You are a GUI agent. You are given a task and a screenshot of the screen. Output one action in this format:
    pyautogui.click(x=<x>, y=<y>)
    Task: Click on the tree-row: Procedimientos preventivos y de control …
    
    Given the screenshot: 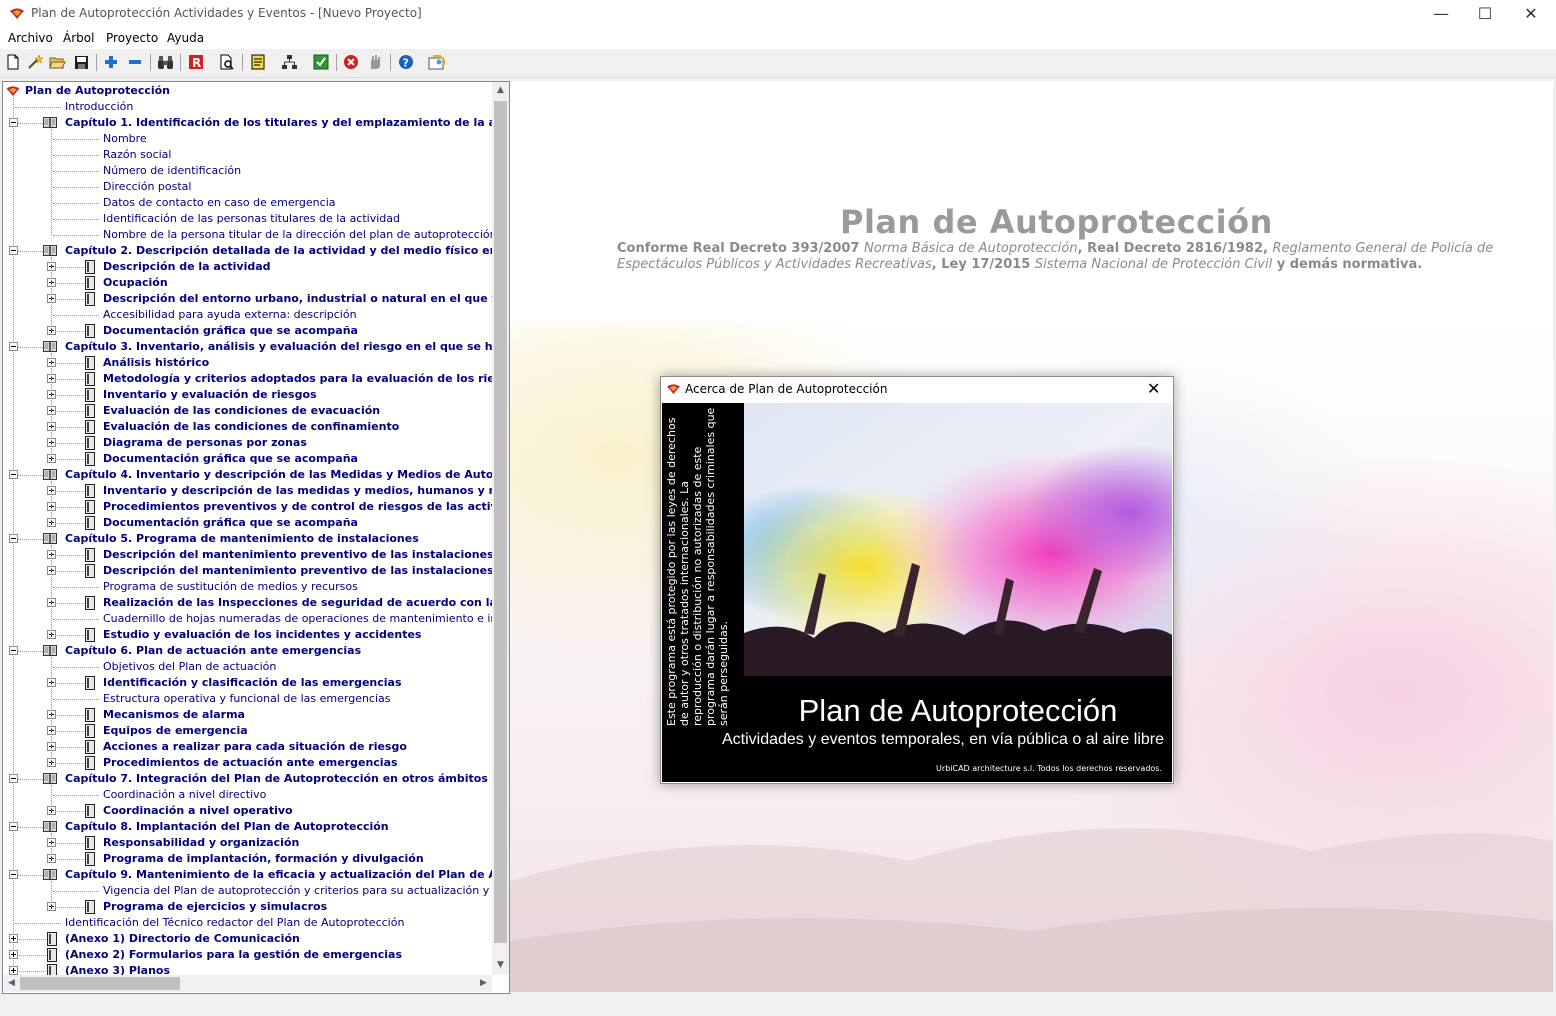 What is the action you would take?
    pyautogui.click(x=247, y=507)
    